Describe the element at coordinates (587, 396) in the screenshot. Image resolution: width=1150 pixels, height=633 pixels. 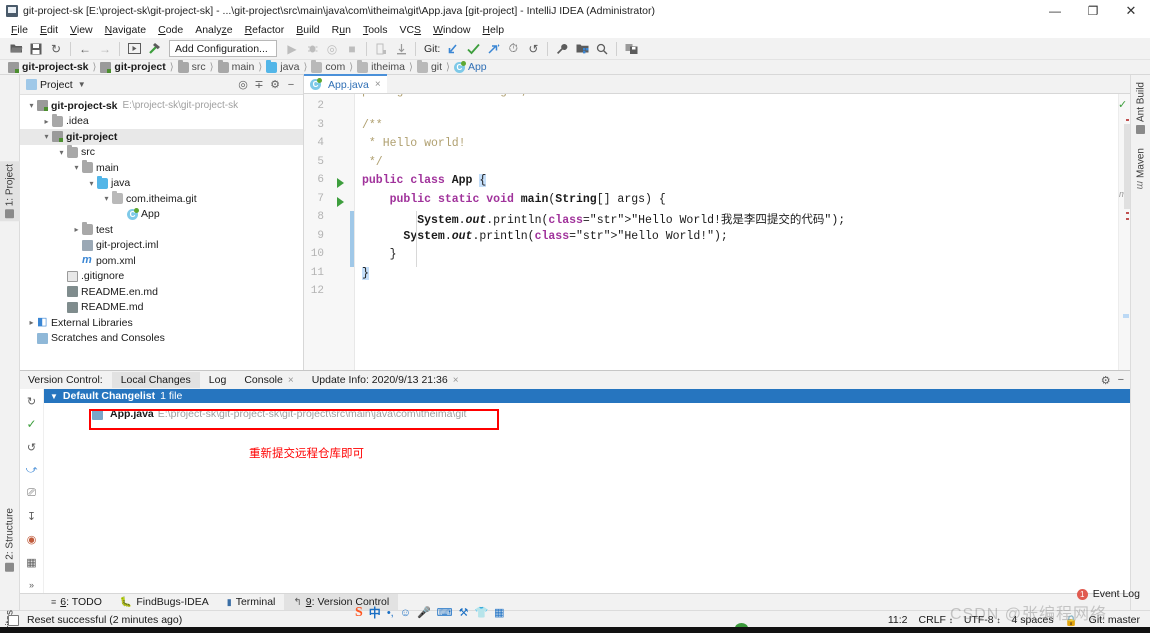
I see `changelist-header: ▼ Default Changelist 1 file` at that location.